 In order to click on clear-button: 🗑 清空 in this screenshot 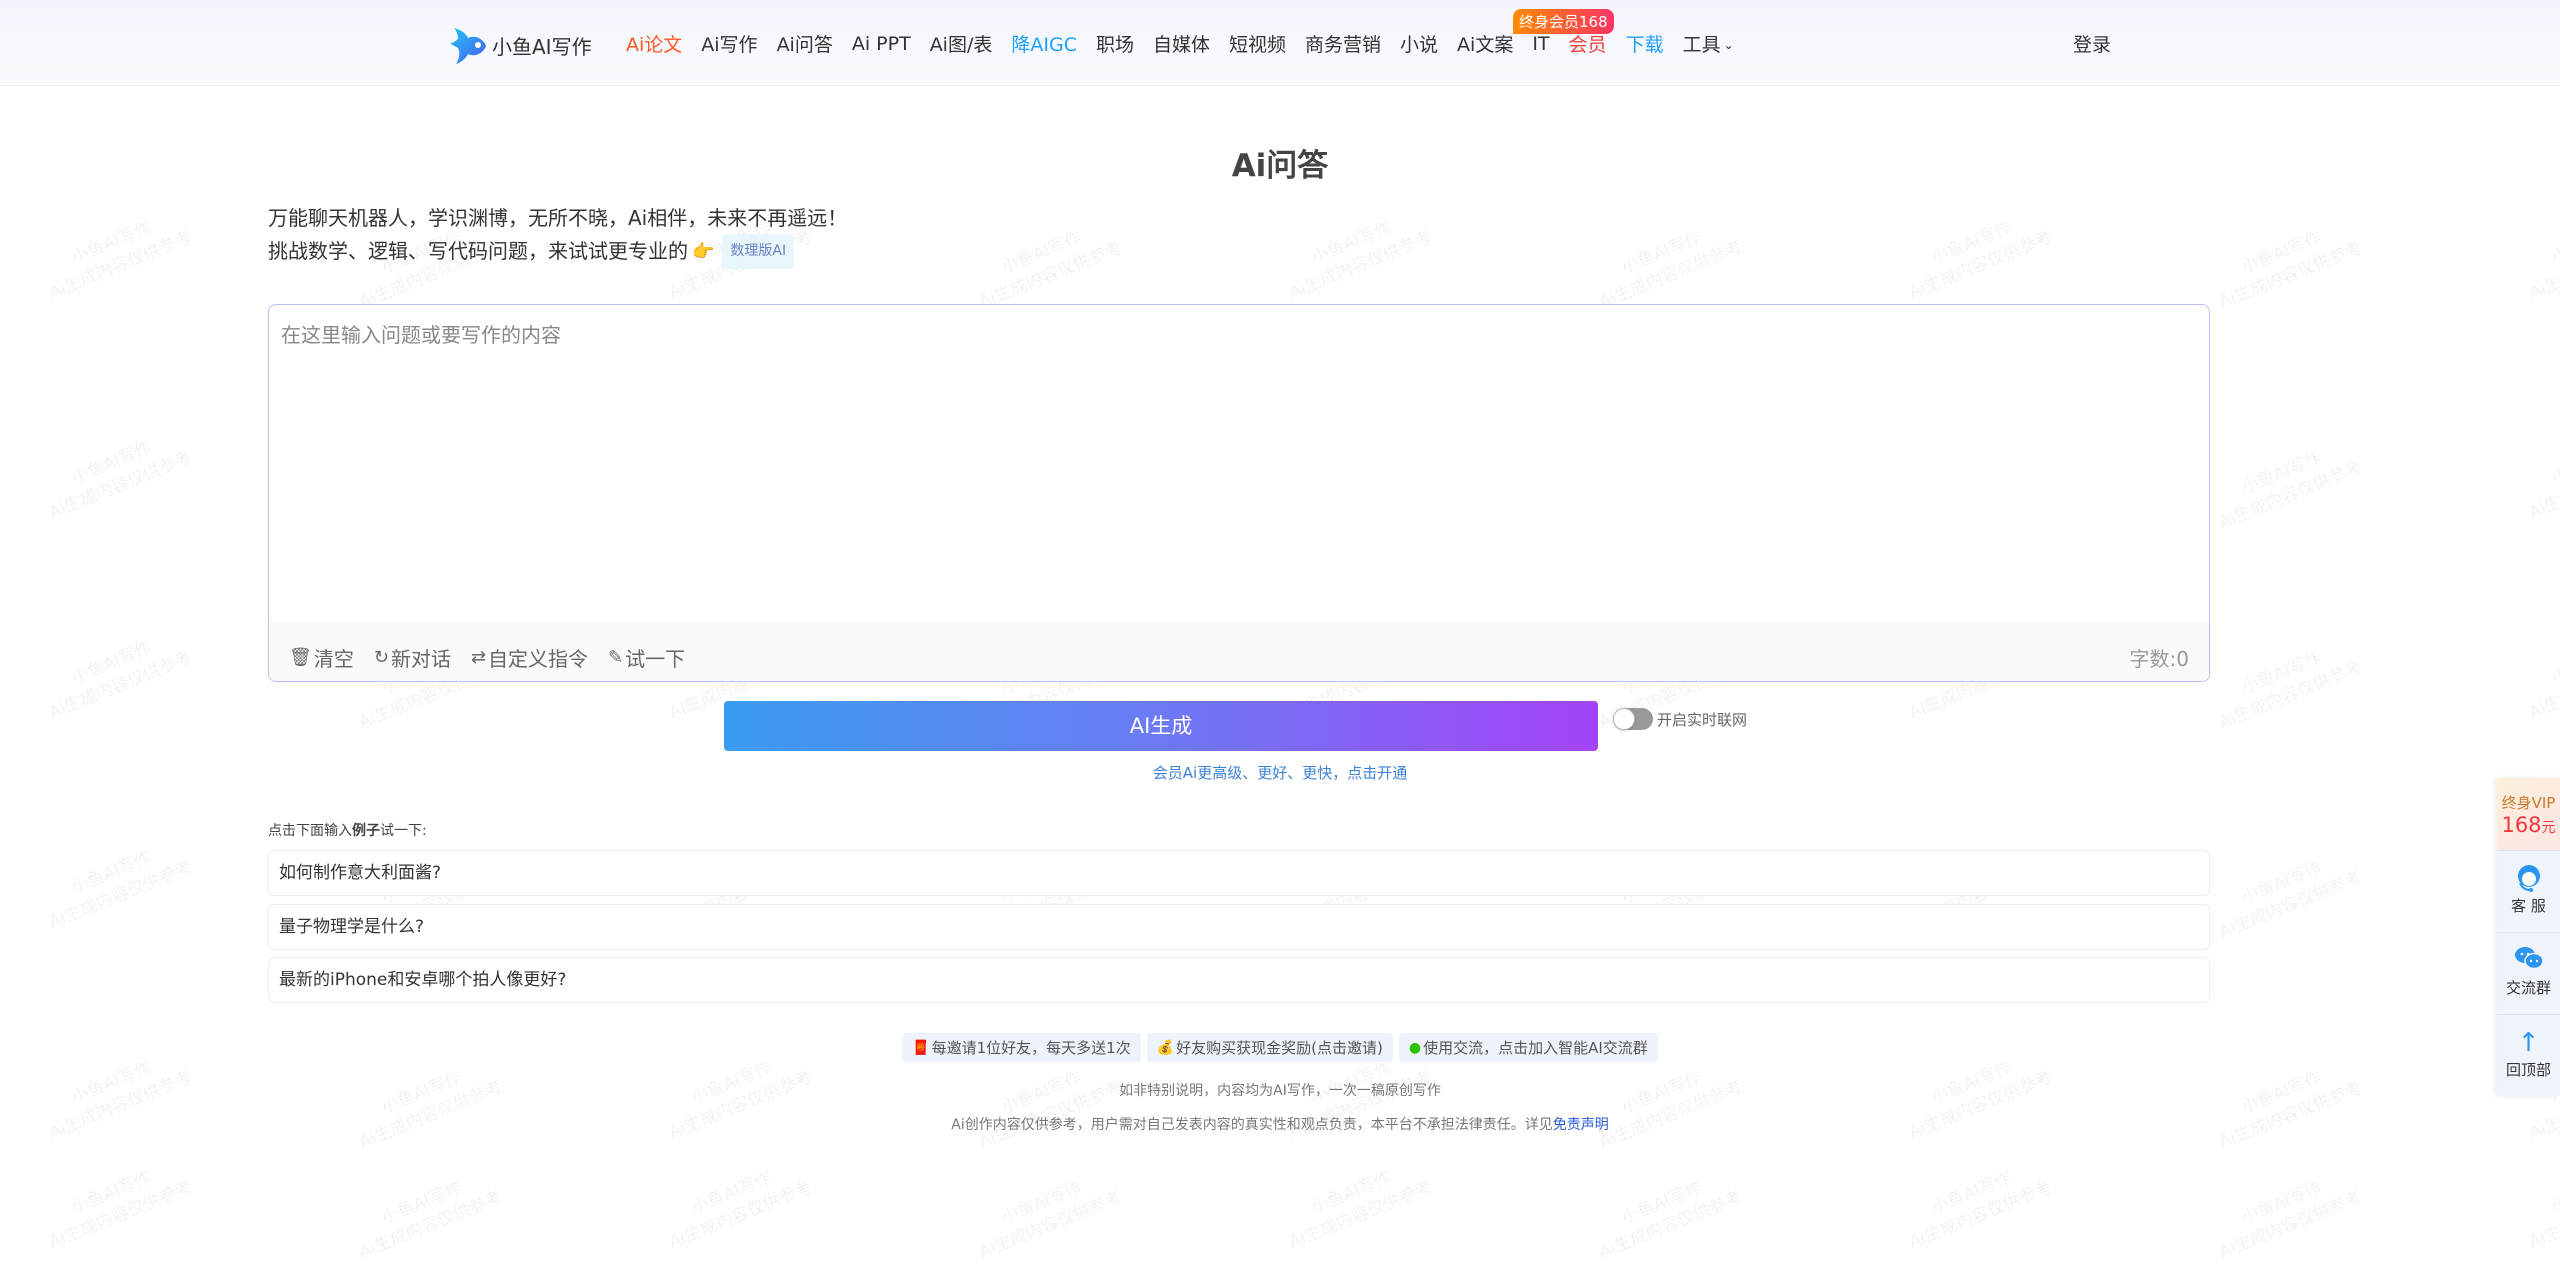, I will do `click(321, 657)`.